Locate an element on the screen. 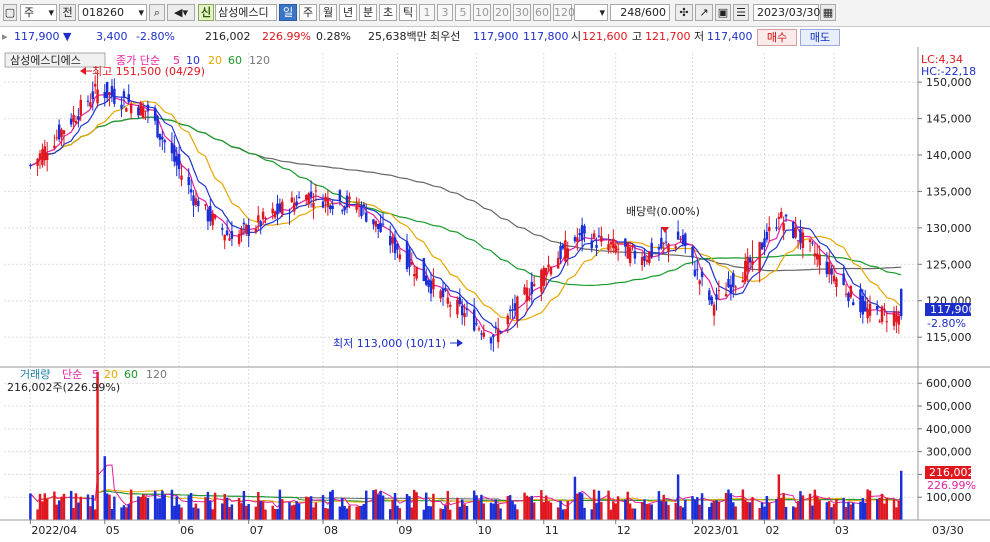  time-tick-label: 12 is located at coordinates (624, 530).